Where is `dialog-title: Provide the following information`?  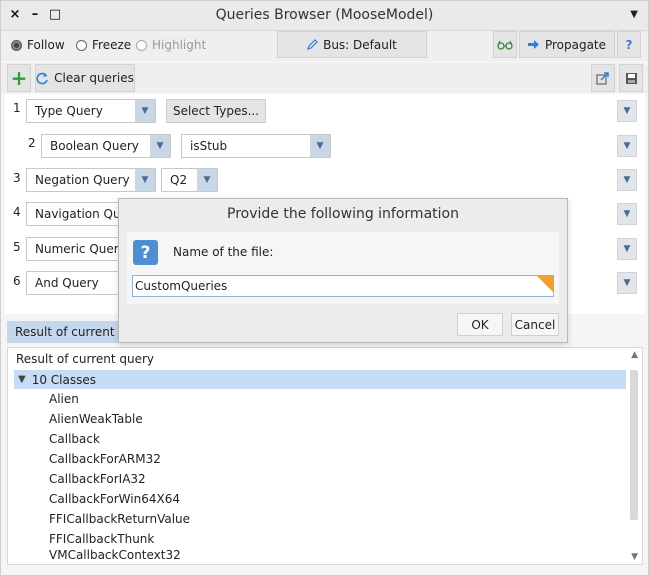
dialog-title: Provide the following information is located at coordinates (343, 214).